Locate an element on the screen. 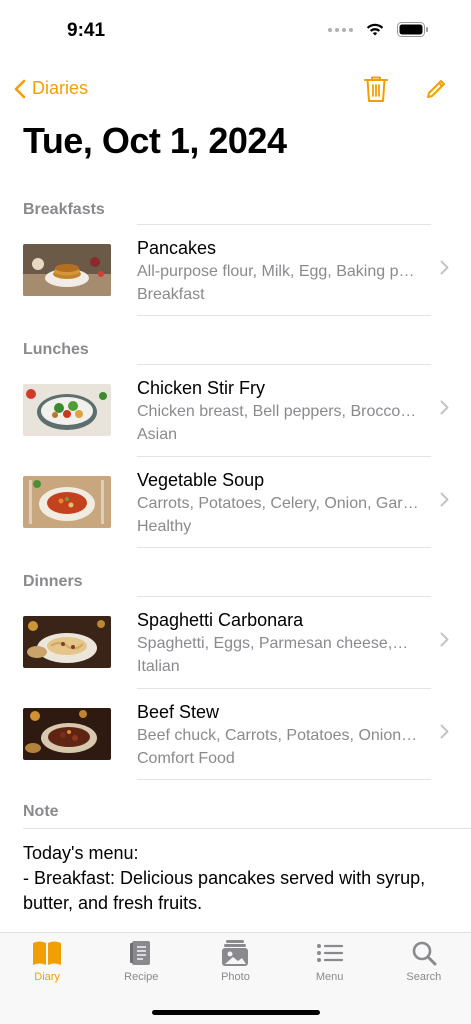  recipe-category: Italian is located at coordinates (158, 666).